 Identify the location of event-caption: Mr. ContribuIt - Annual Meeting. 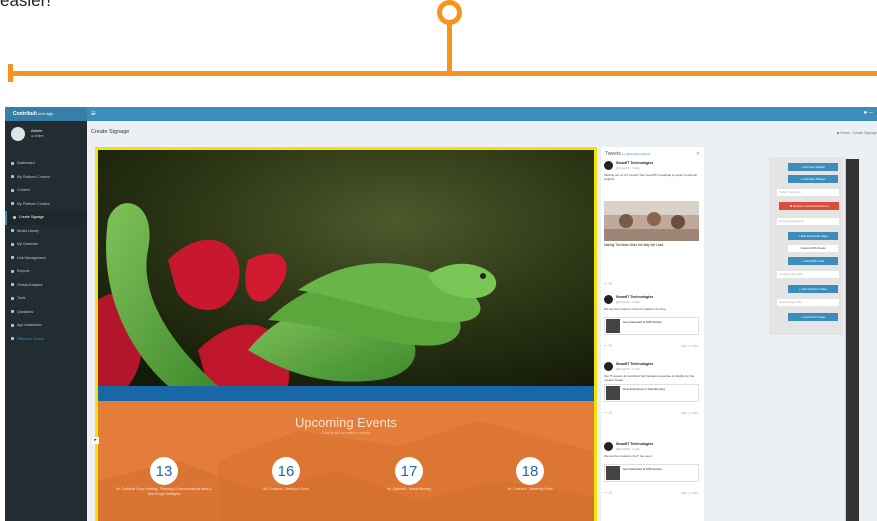
(409, 489).